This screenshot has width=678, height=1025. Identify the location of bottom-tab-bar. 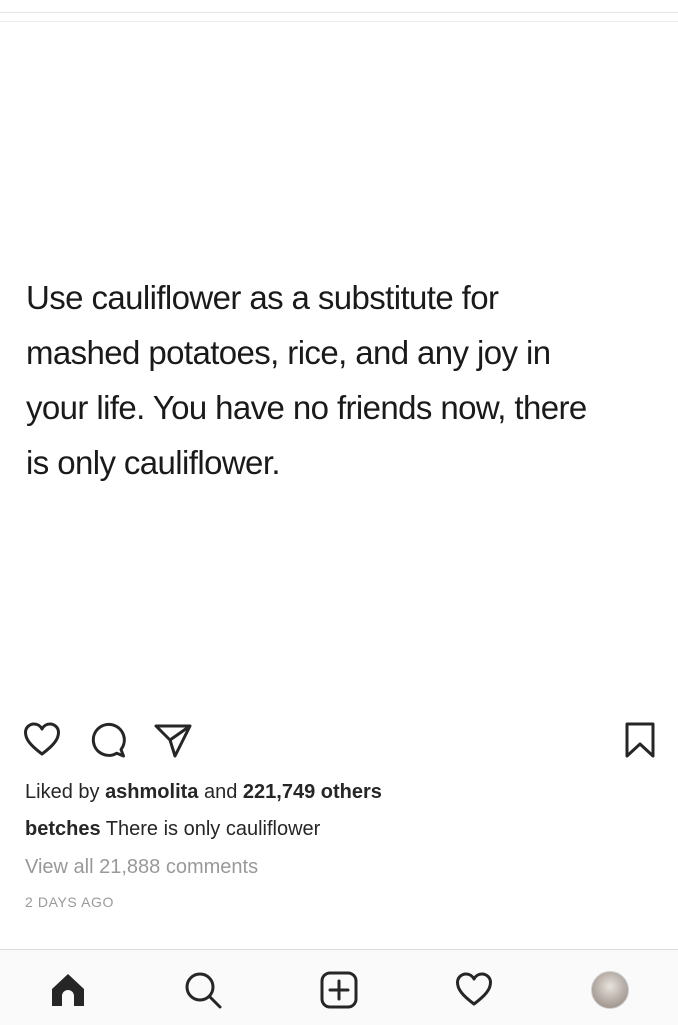
(339, 987).